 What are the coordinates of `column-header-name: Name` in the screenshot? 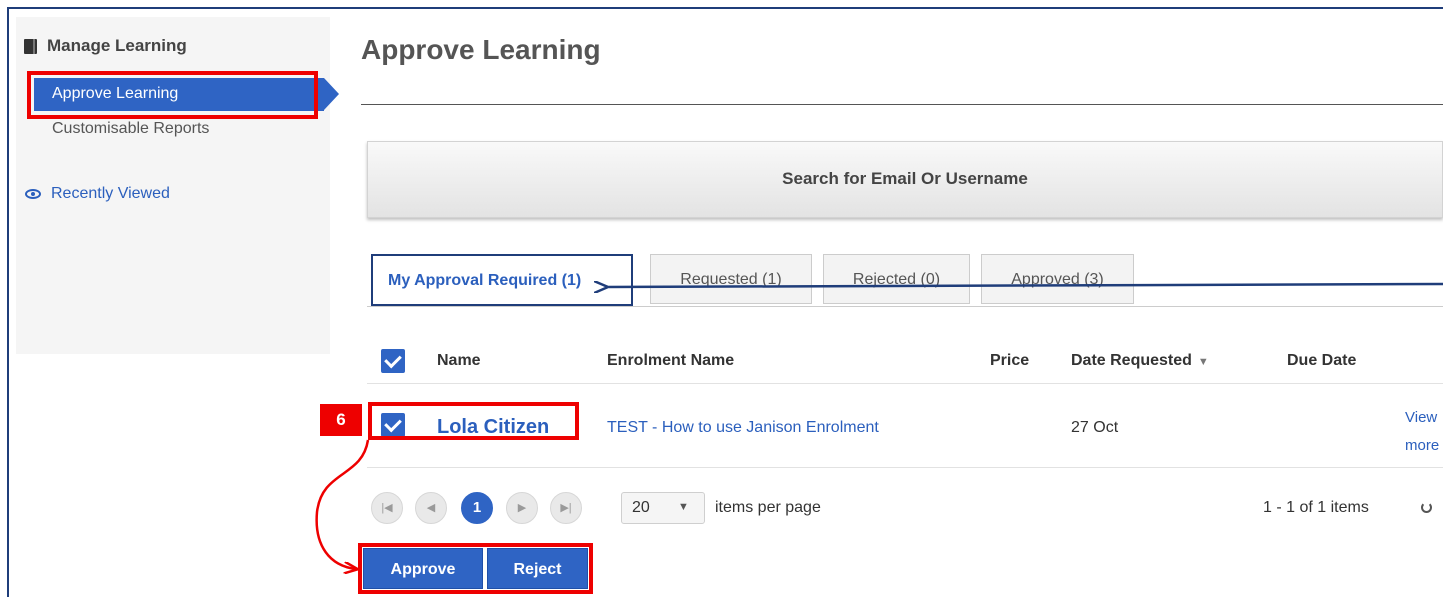 It's located at (459, 361).